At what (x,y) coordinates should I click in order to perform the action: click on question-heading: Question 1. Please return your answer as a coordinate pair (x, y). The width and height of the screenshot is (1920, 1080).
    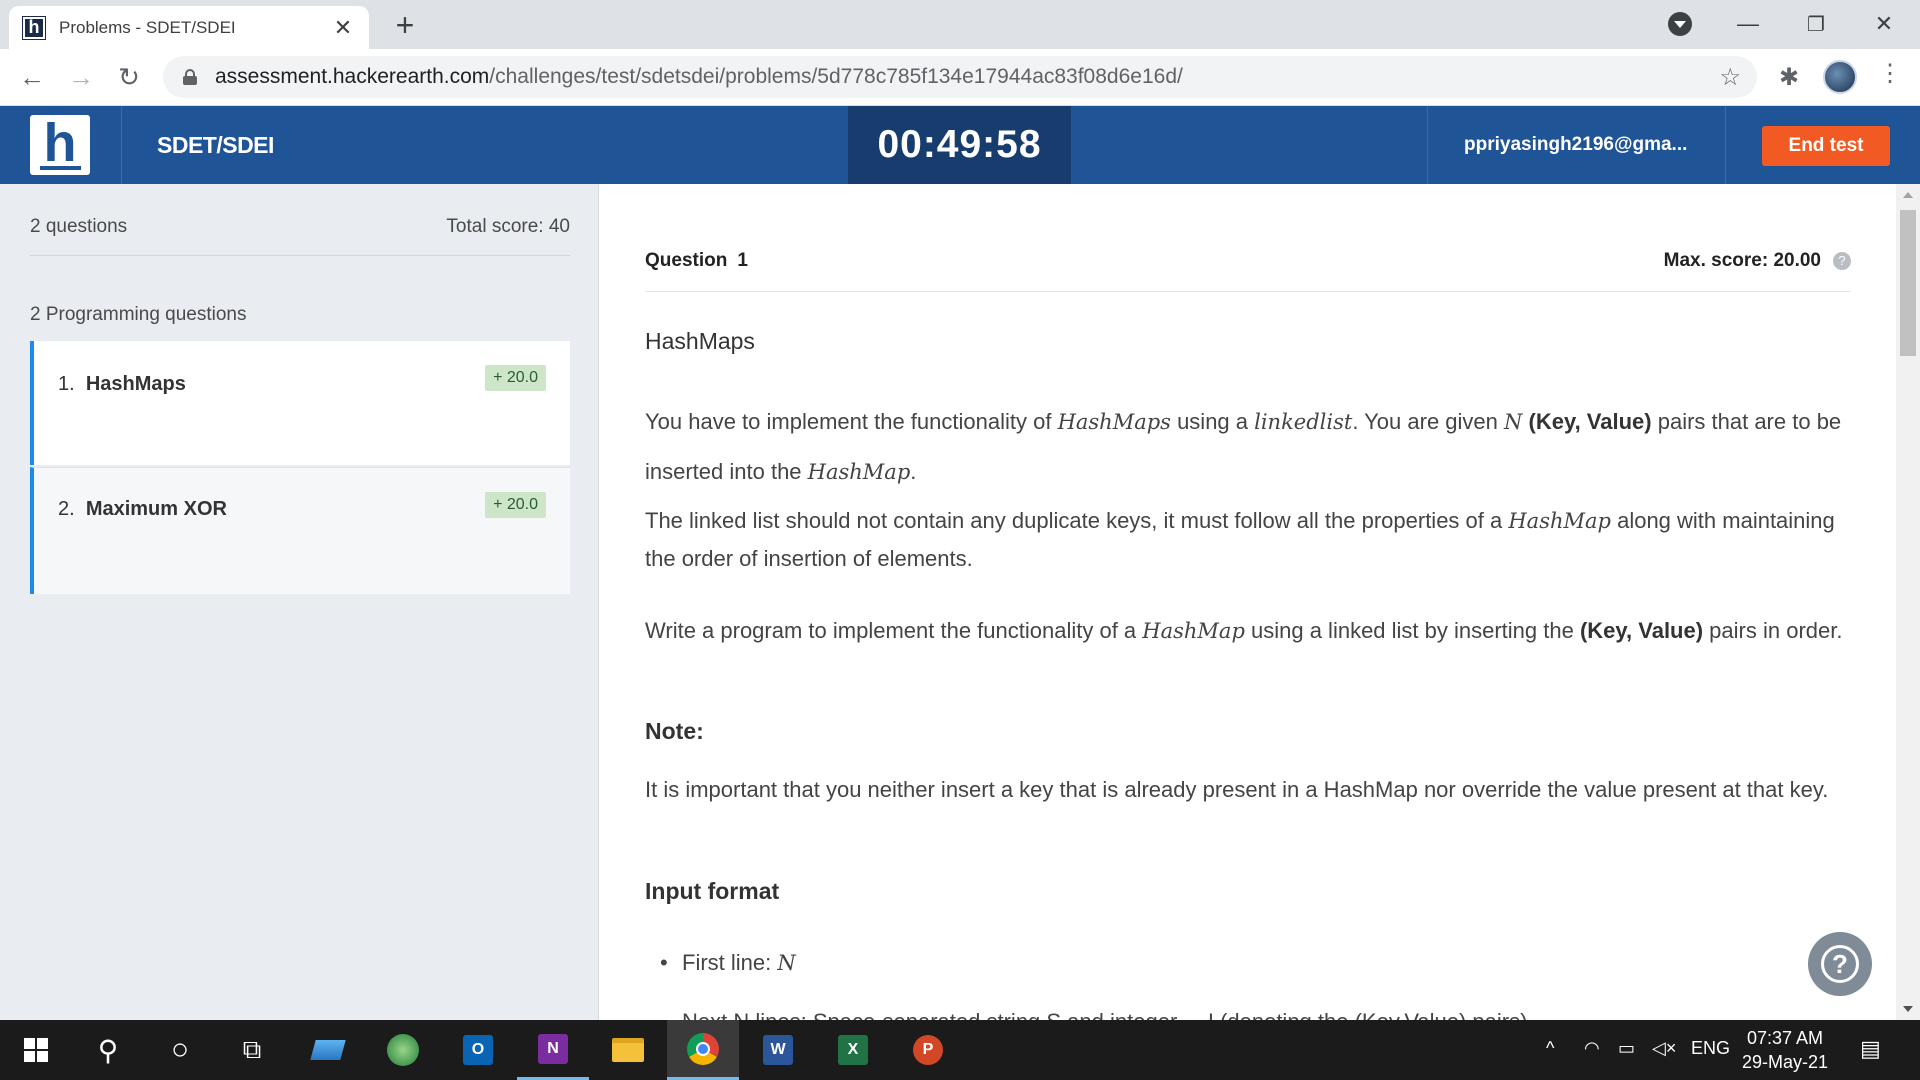
    Looking at the image, I should click on (696, 270).